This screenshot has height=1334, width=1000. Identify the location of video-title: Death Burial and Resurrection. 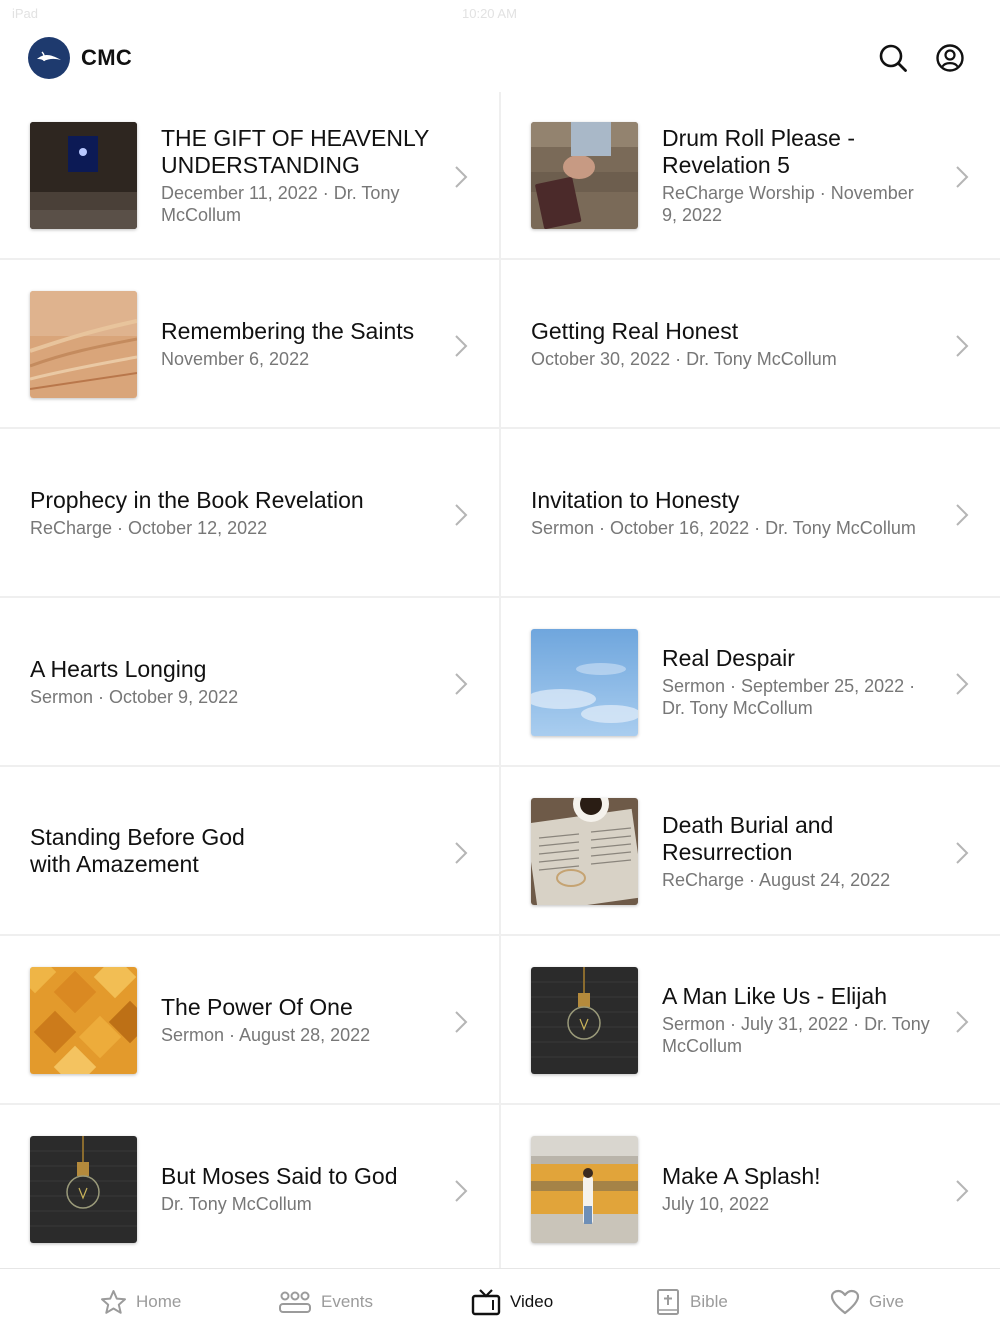
(748, 838).